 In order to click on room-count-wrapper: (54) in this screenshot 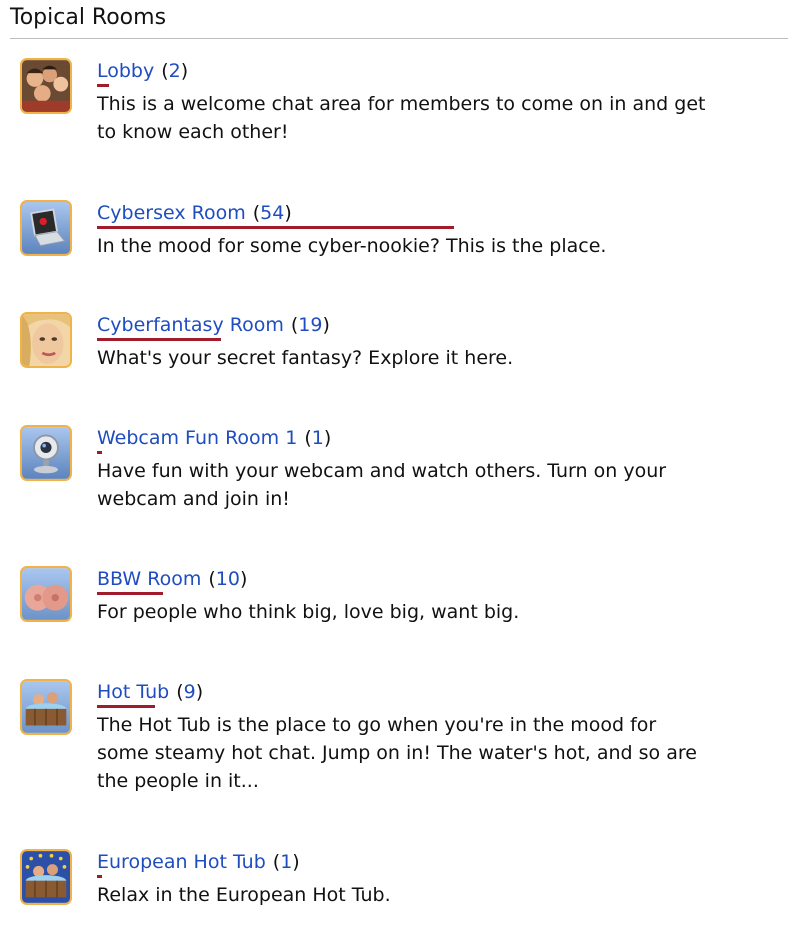, I will do `click(272, 213)`.